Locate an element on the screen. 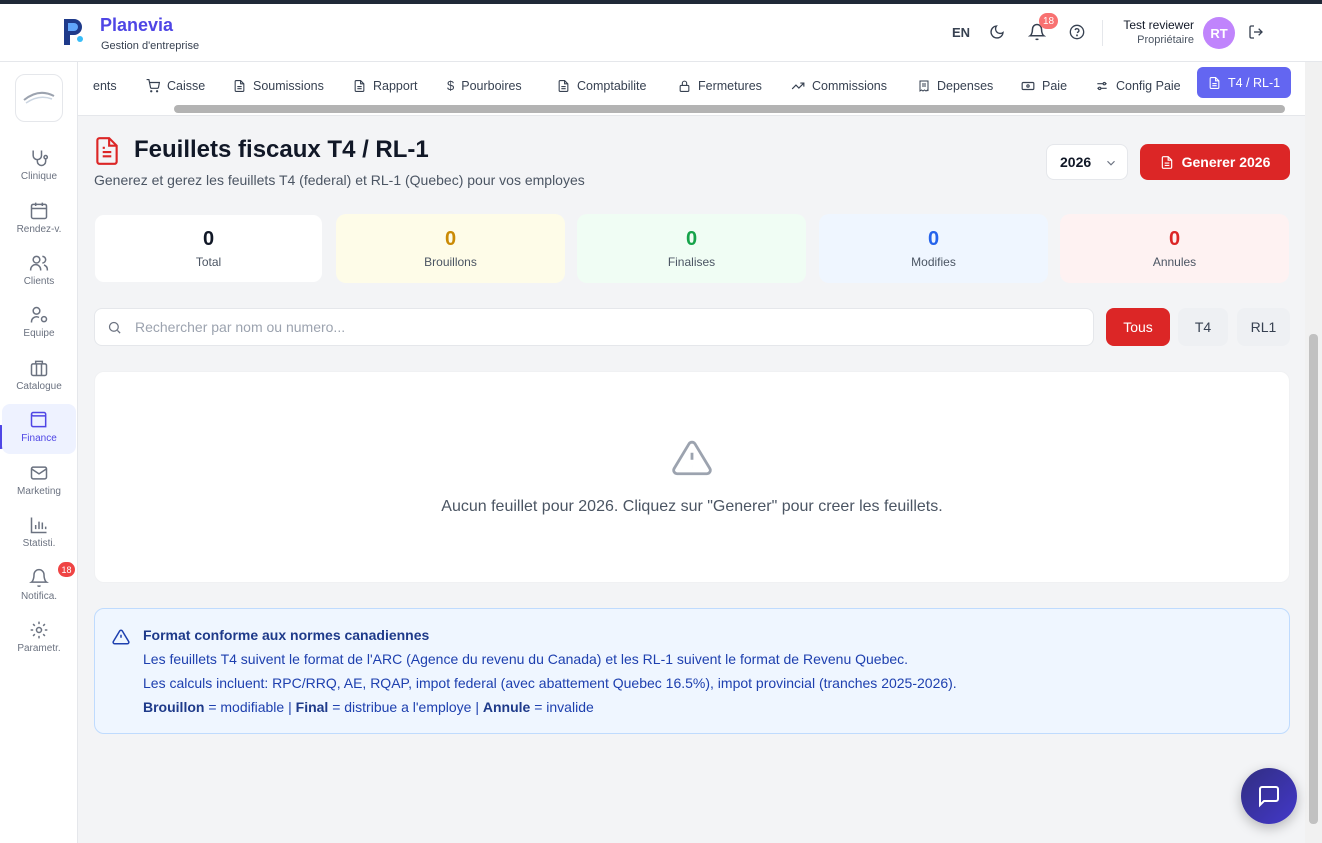  tab-t4-rl1: T4 / RL-1 is located at coordinates (1244, 82).